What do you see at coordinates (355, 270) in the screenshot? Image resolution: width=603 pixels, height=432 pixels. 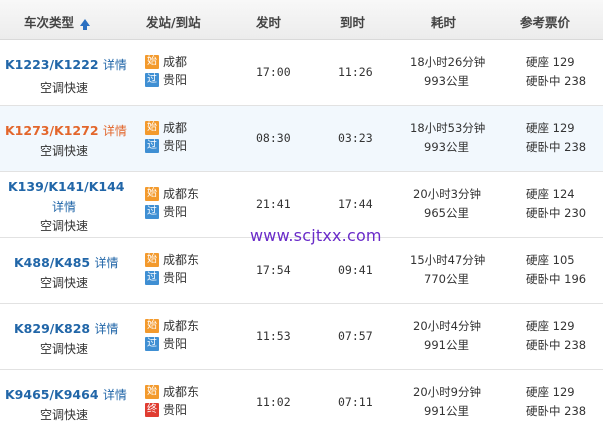 I see `arrive-time: 09:41` at bounding box center [355, 270].